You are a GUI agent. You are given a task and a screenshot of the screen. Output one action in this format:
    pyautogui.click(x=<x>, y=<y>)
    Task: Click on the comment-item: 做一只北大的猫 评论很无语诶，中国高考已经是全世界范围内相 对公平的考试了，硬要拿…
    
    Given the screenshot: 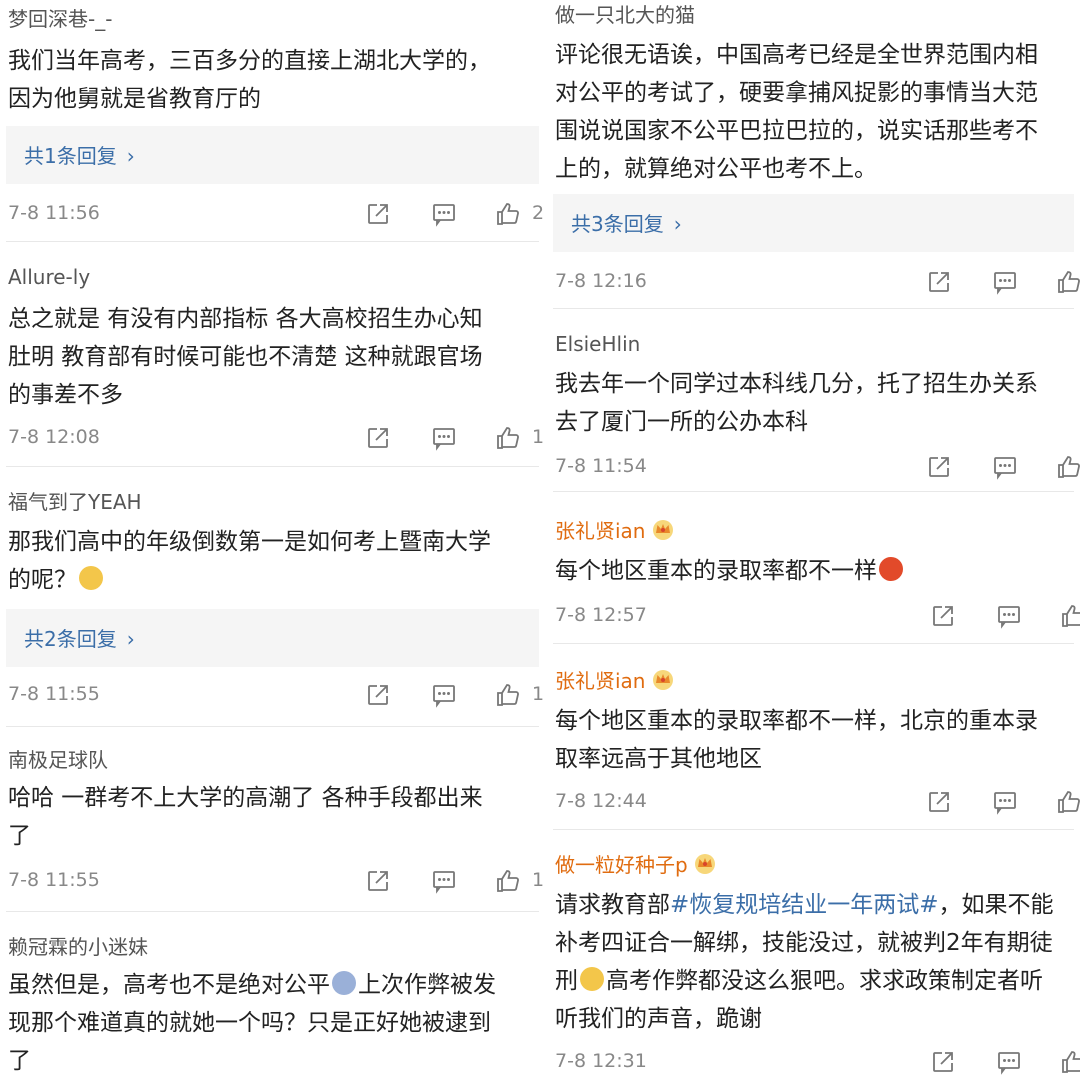 What is the action you would take?
    pyautogui.click(x=813, y=153)
    